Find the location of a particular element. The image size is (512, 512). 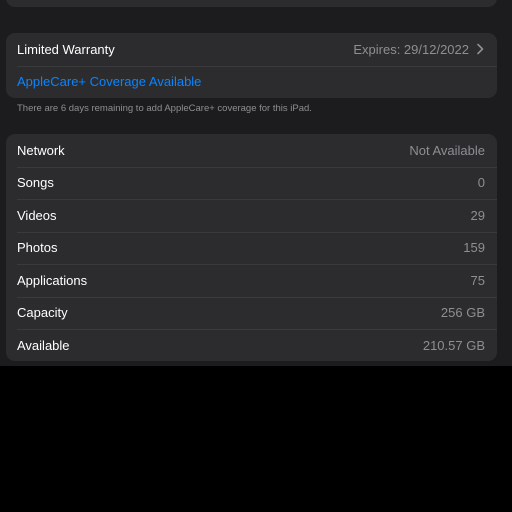

info-row-capacity: Capacity 256 GB is located at coordinates (251, 313).